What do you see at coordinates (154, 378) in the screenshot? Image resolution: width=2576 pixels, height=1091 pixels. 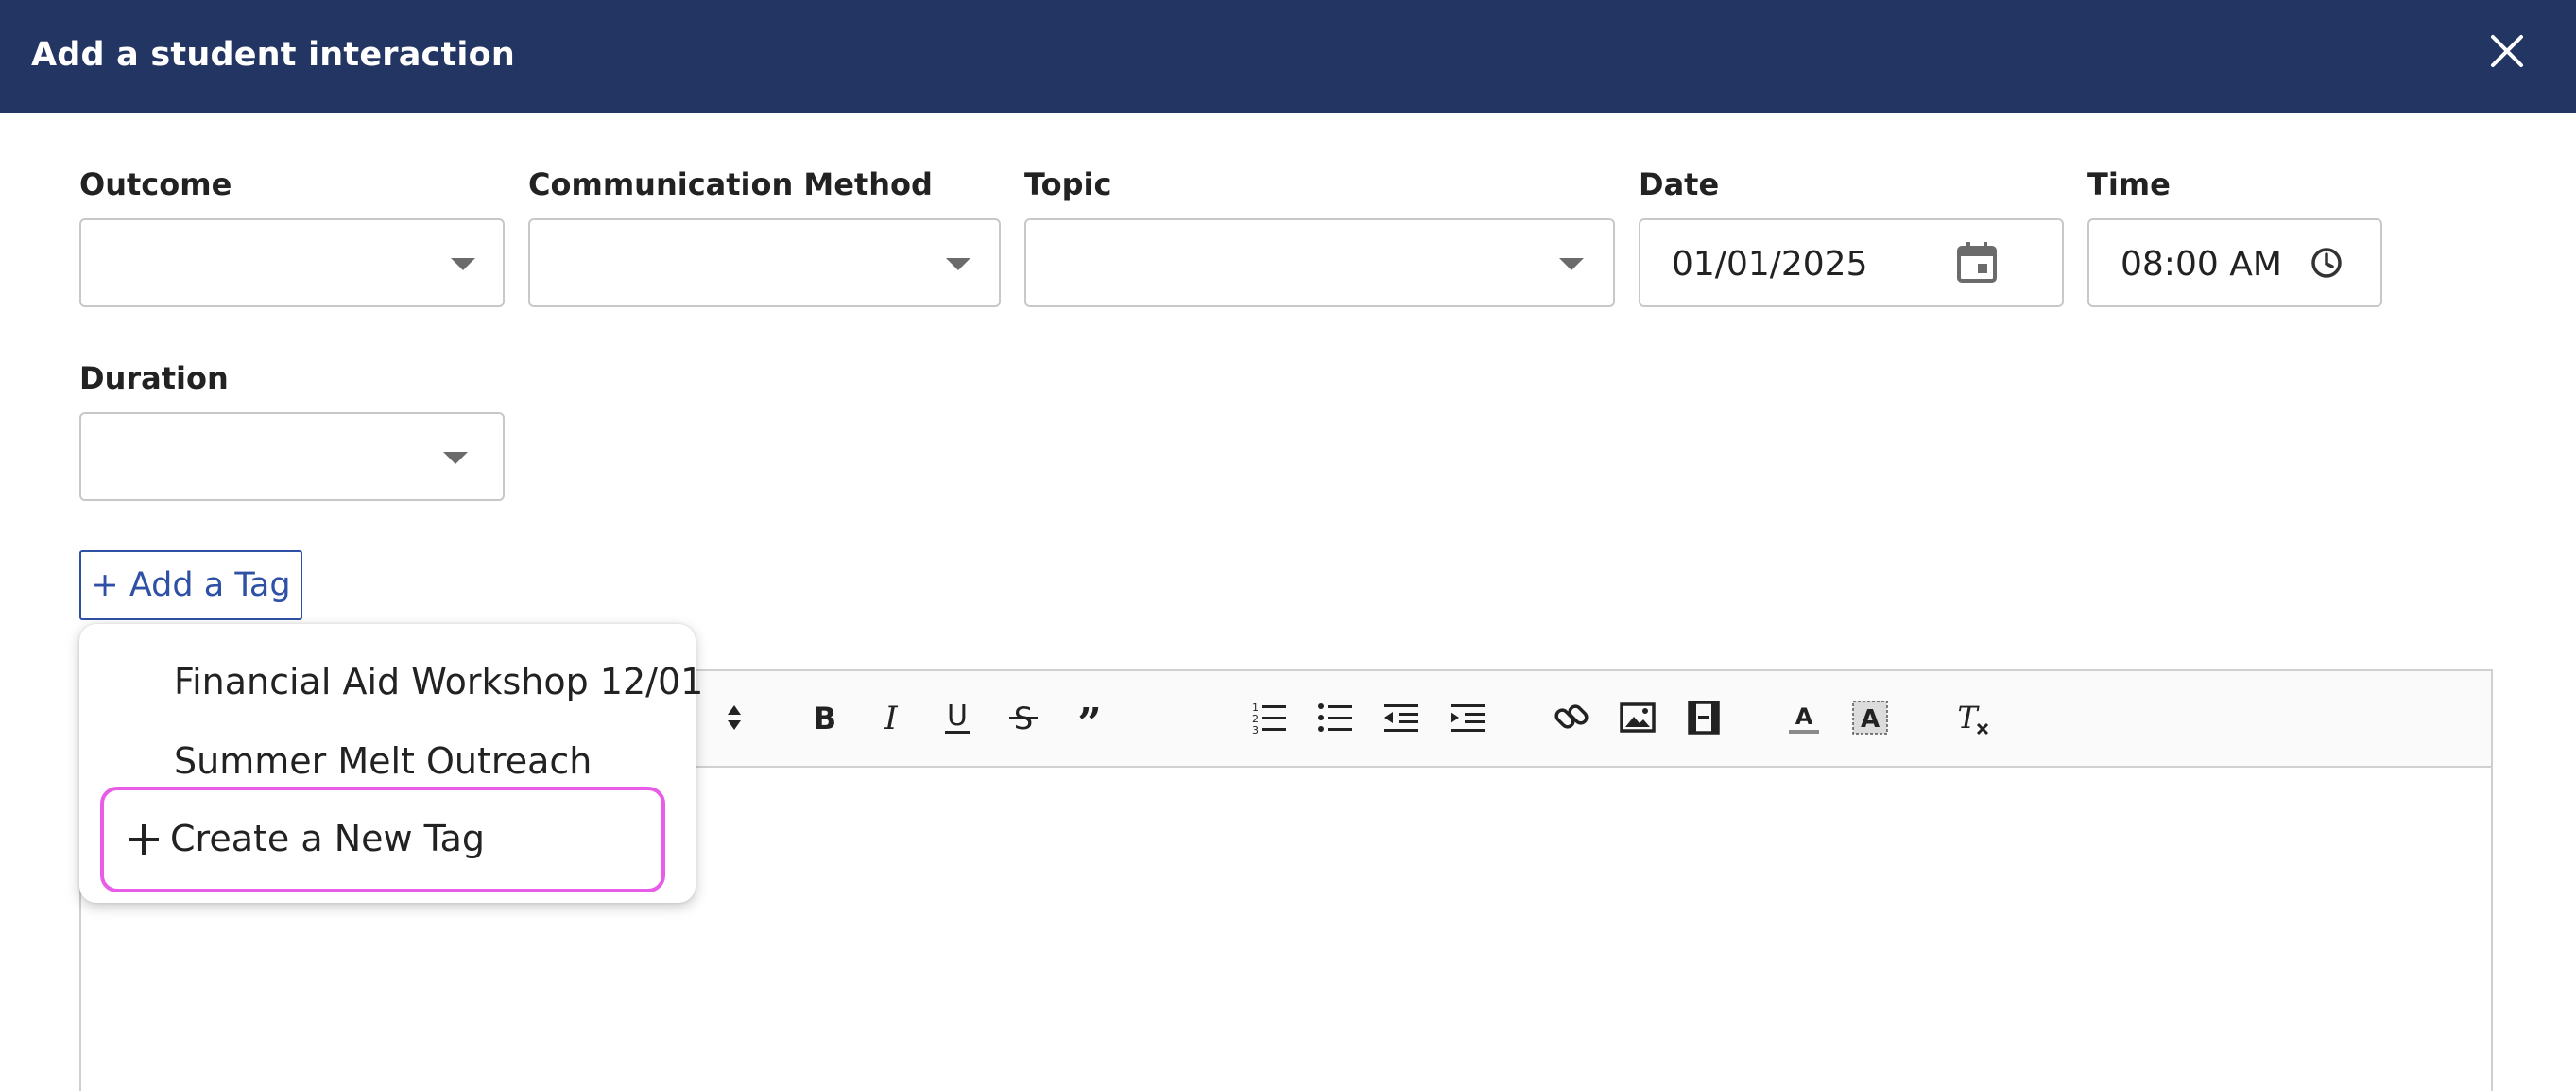 I see `duration-label: Duration` at bounding box center [154, 378].